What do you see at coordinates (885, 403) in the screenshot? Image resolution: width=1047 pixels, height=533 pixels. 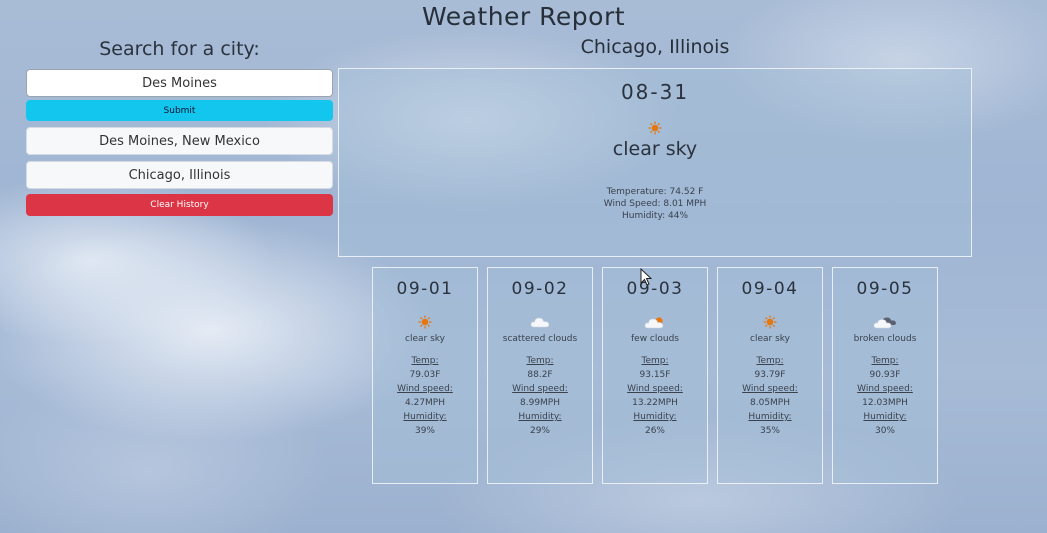 I see `wind-value: 12.03MPH` at bounding box center [885, 403].